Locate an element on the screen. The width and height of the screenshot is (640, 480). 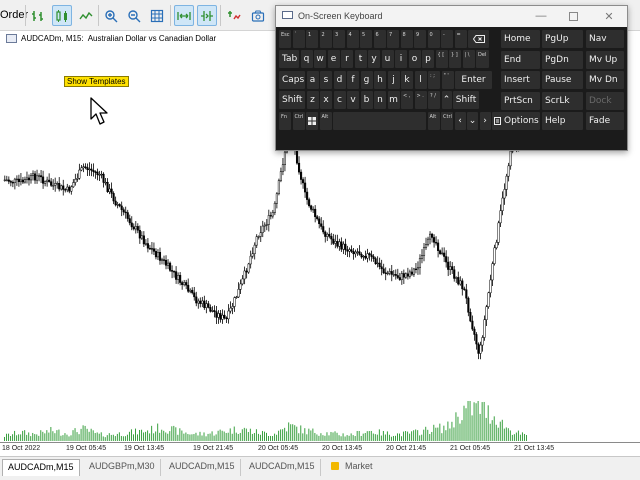
osk-key: 0 is located at coordinates (433, 39).